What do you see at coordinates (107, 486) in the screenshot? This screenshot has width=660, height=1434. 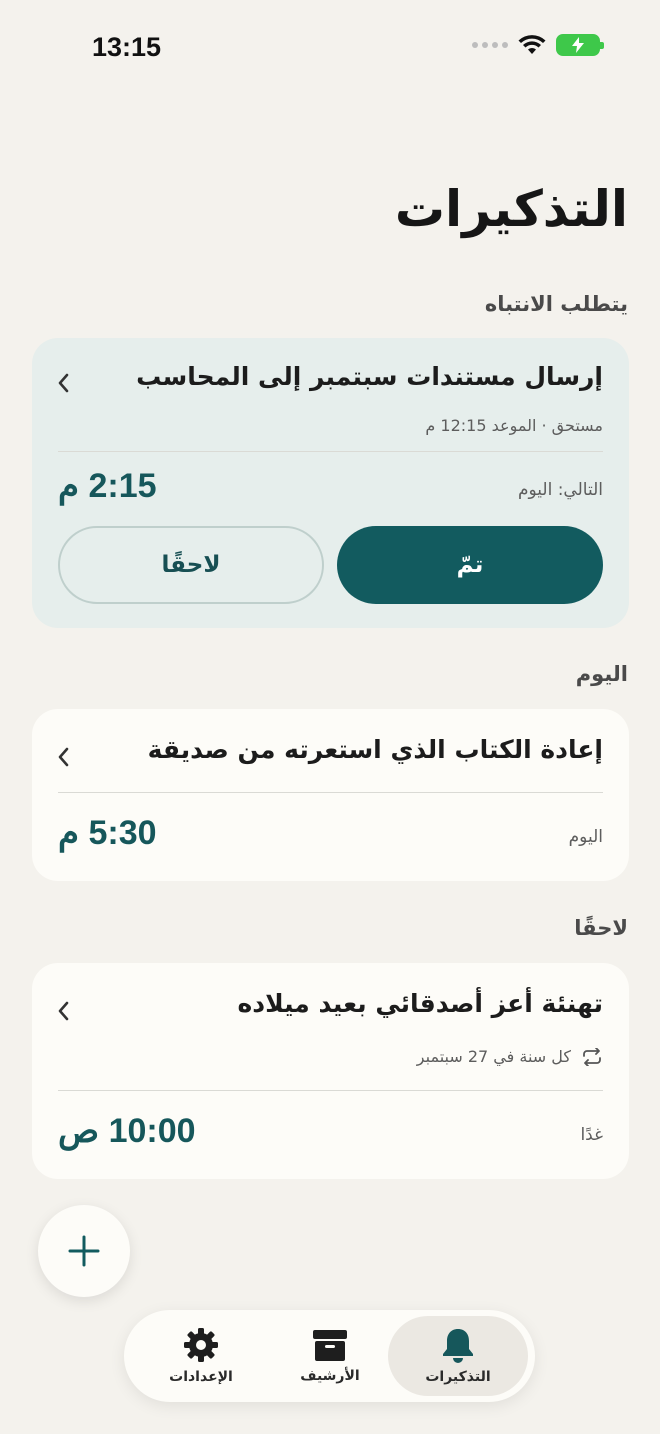 I see `reminder-time: 2:15 م` at bounding box center [107, 486].